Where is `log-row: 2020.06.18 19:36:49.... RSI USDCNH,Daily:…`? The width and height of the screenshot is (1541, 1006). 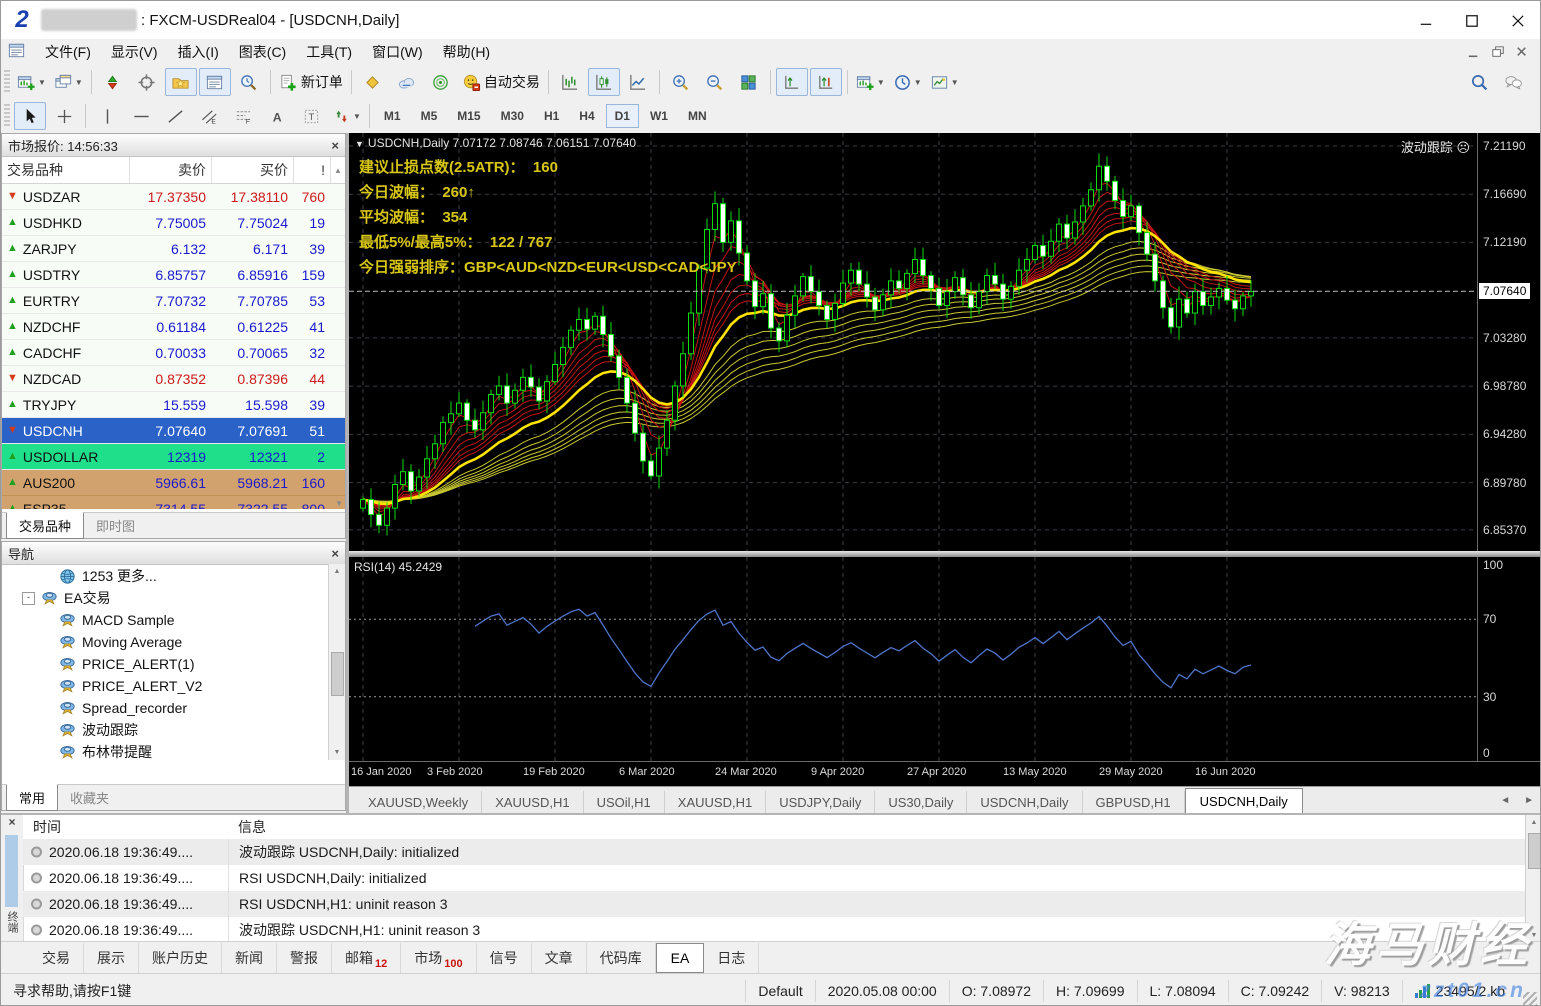
log-row: 2020.06.18 19:36:49.... RSI USDCNH,Daily:… is located at coordinates (774, 878).